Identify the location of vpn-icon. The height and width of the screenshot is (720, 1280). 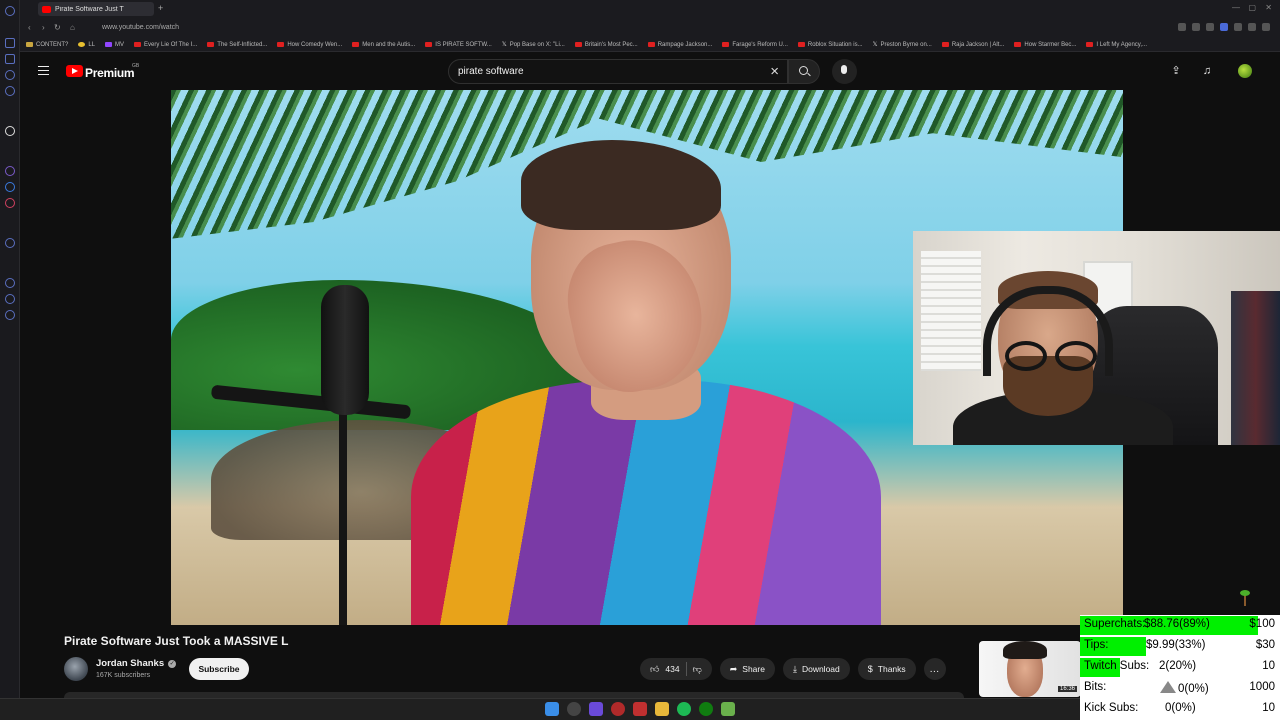
(1224, 27).